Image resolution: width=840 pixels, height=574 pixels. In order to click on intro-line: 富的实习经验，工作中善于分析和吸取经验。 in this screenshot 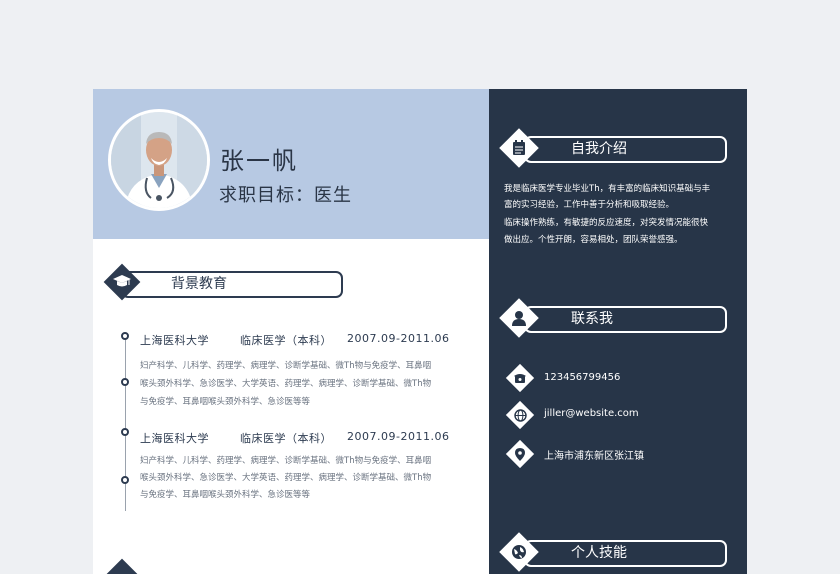, I will do `click(589, 205)`.